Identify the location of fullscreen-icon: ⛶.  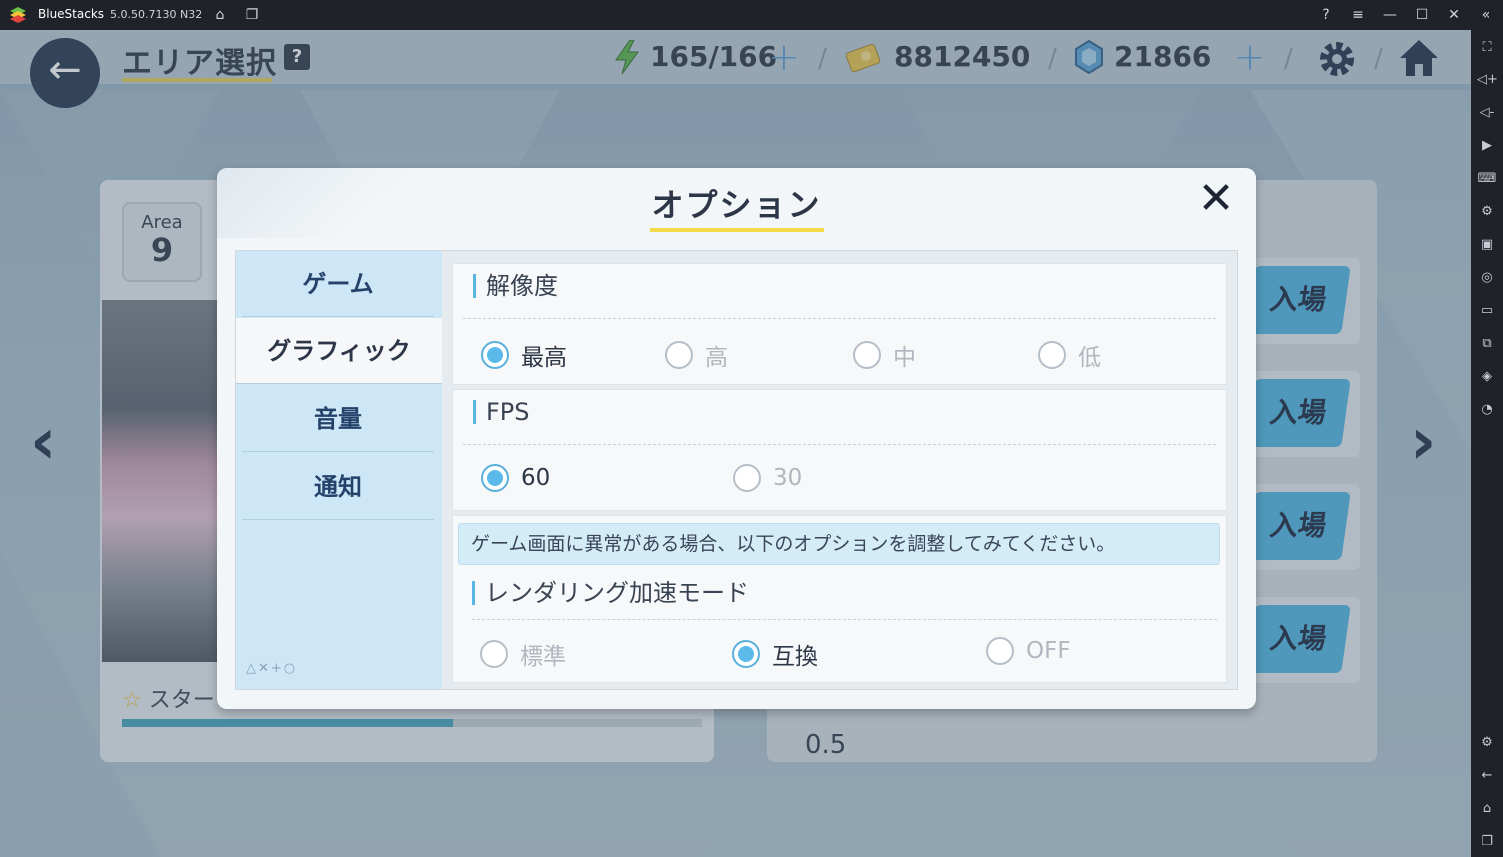
(1487, 48).